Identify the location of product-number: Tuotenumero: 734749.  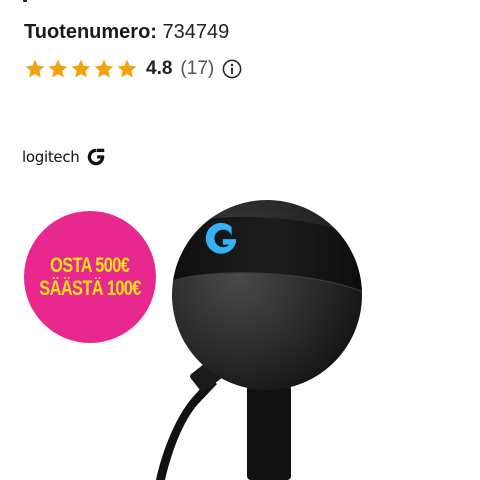
(126, 32).